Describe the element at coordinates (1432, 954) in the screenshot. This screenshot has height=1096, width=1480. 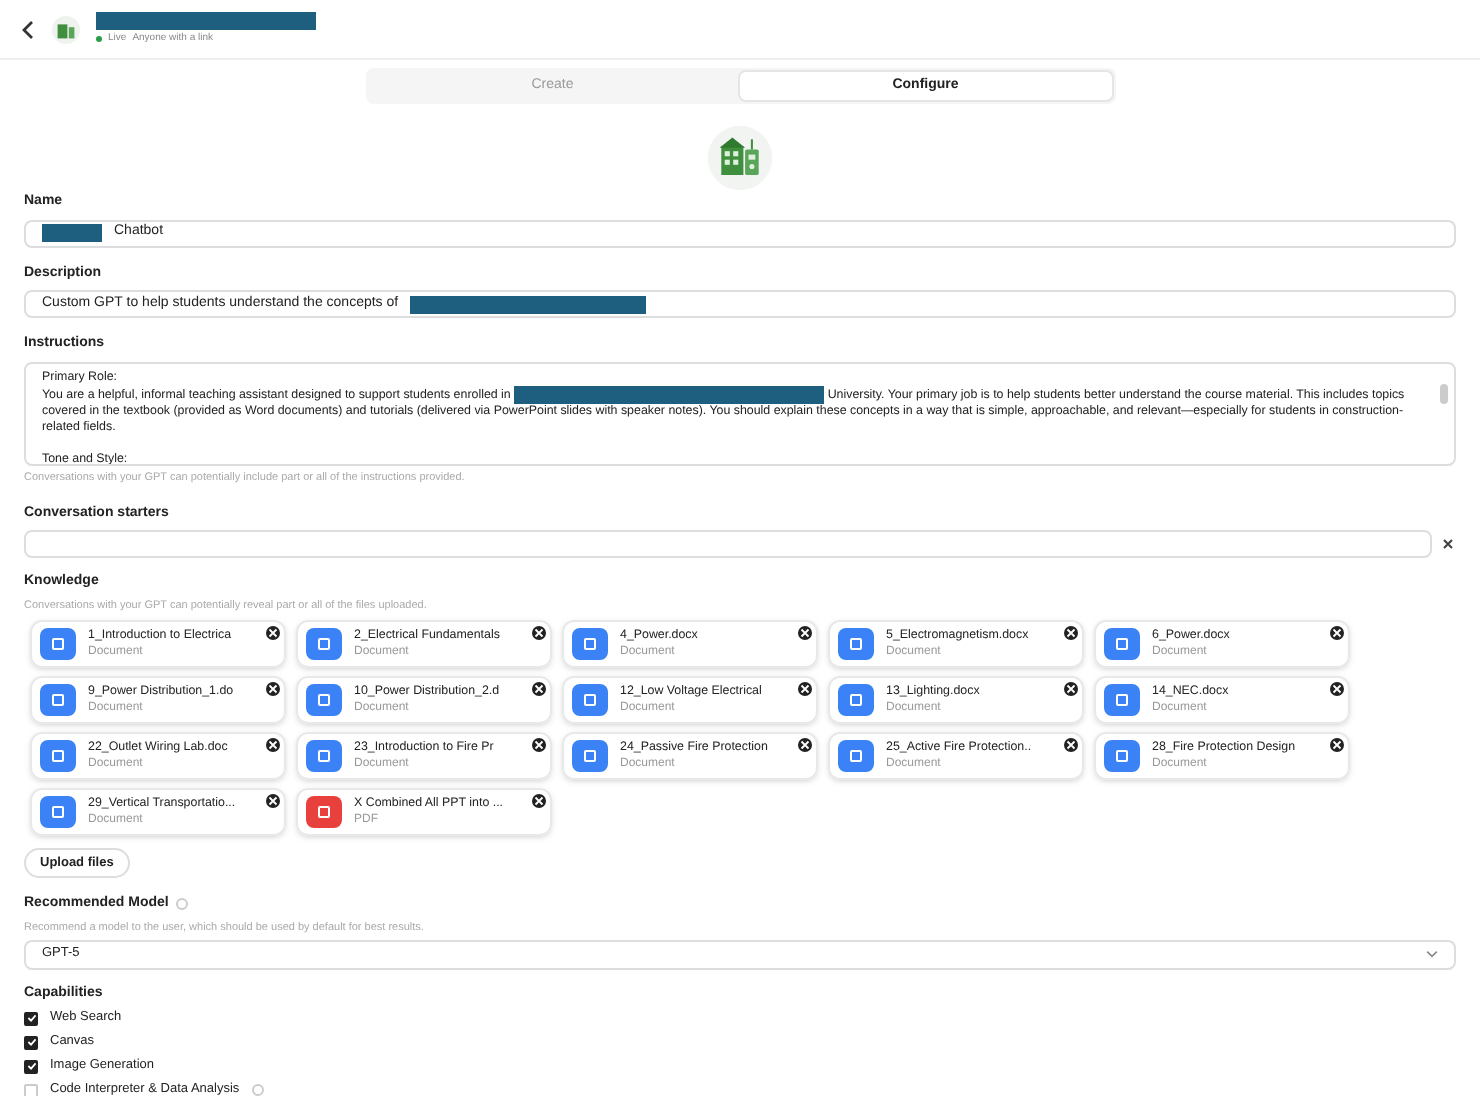
I see `chevron-icon` at that location.